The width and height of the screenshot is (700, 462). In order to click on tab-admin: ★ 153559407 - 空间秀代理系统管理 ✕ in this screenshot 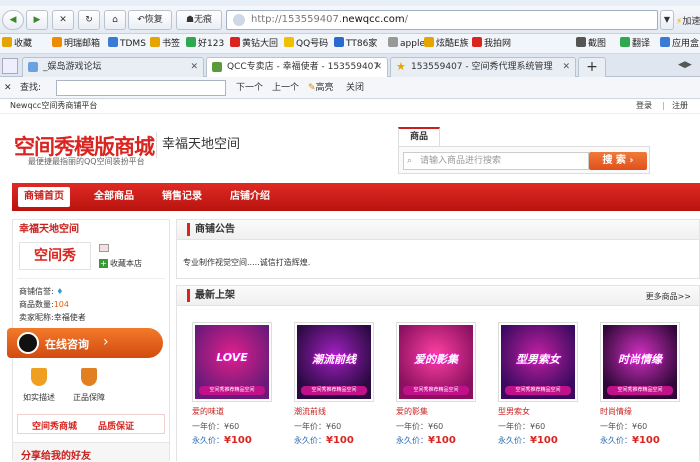, I will do `click(483, 67)`.